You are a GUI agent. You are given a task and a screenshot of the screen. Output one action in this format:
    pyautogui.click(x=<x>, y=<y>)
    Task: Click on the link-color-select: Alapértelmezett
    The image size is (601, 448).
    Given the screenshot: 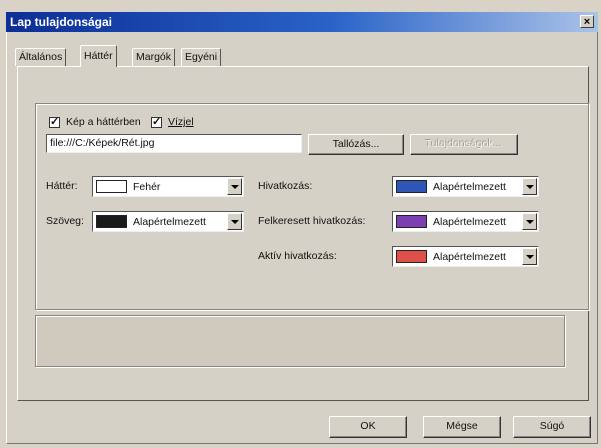 What is the action you would take?
    pyautogui.click(x=465, y=186)
    